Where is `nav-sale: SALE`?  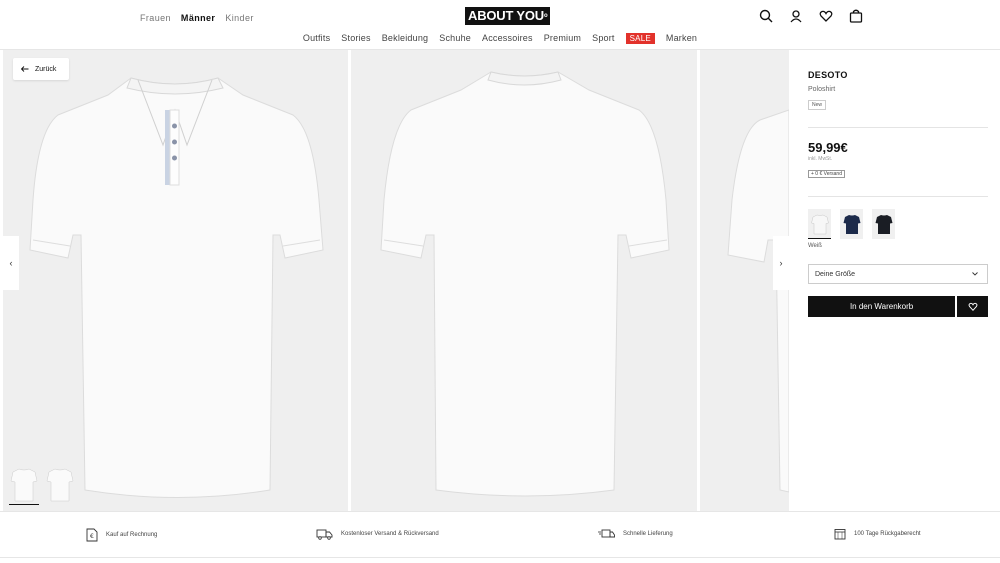
nav-sale: SALE is located at coordinates (640, 38).